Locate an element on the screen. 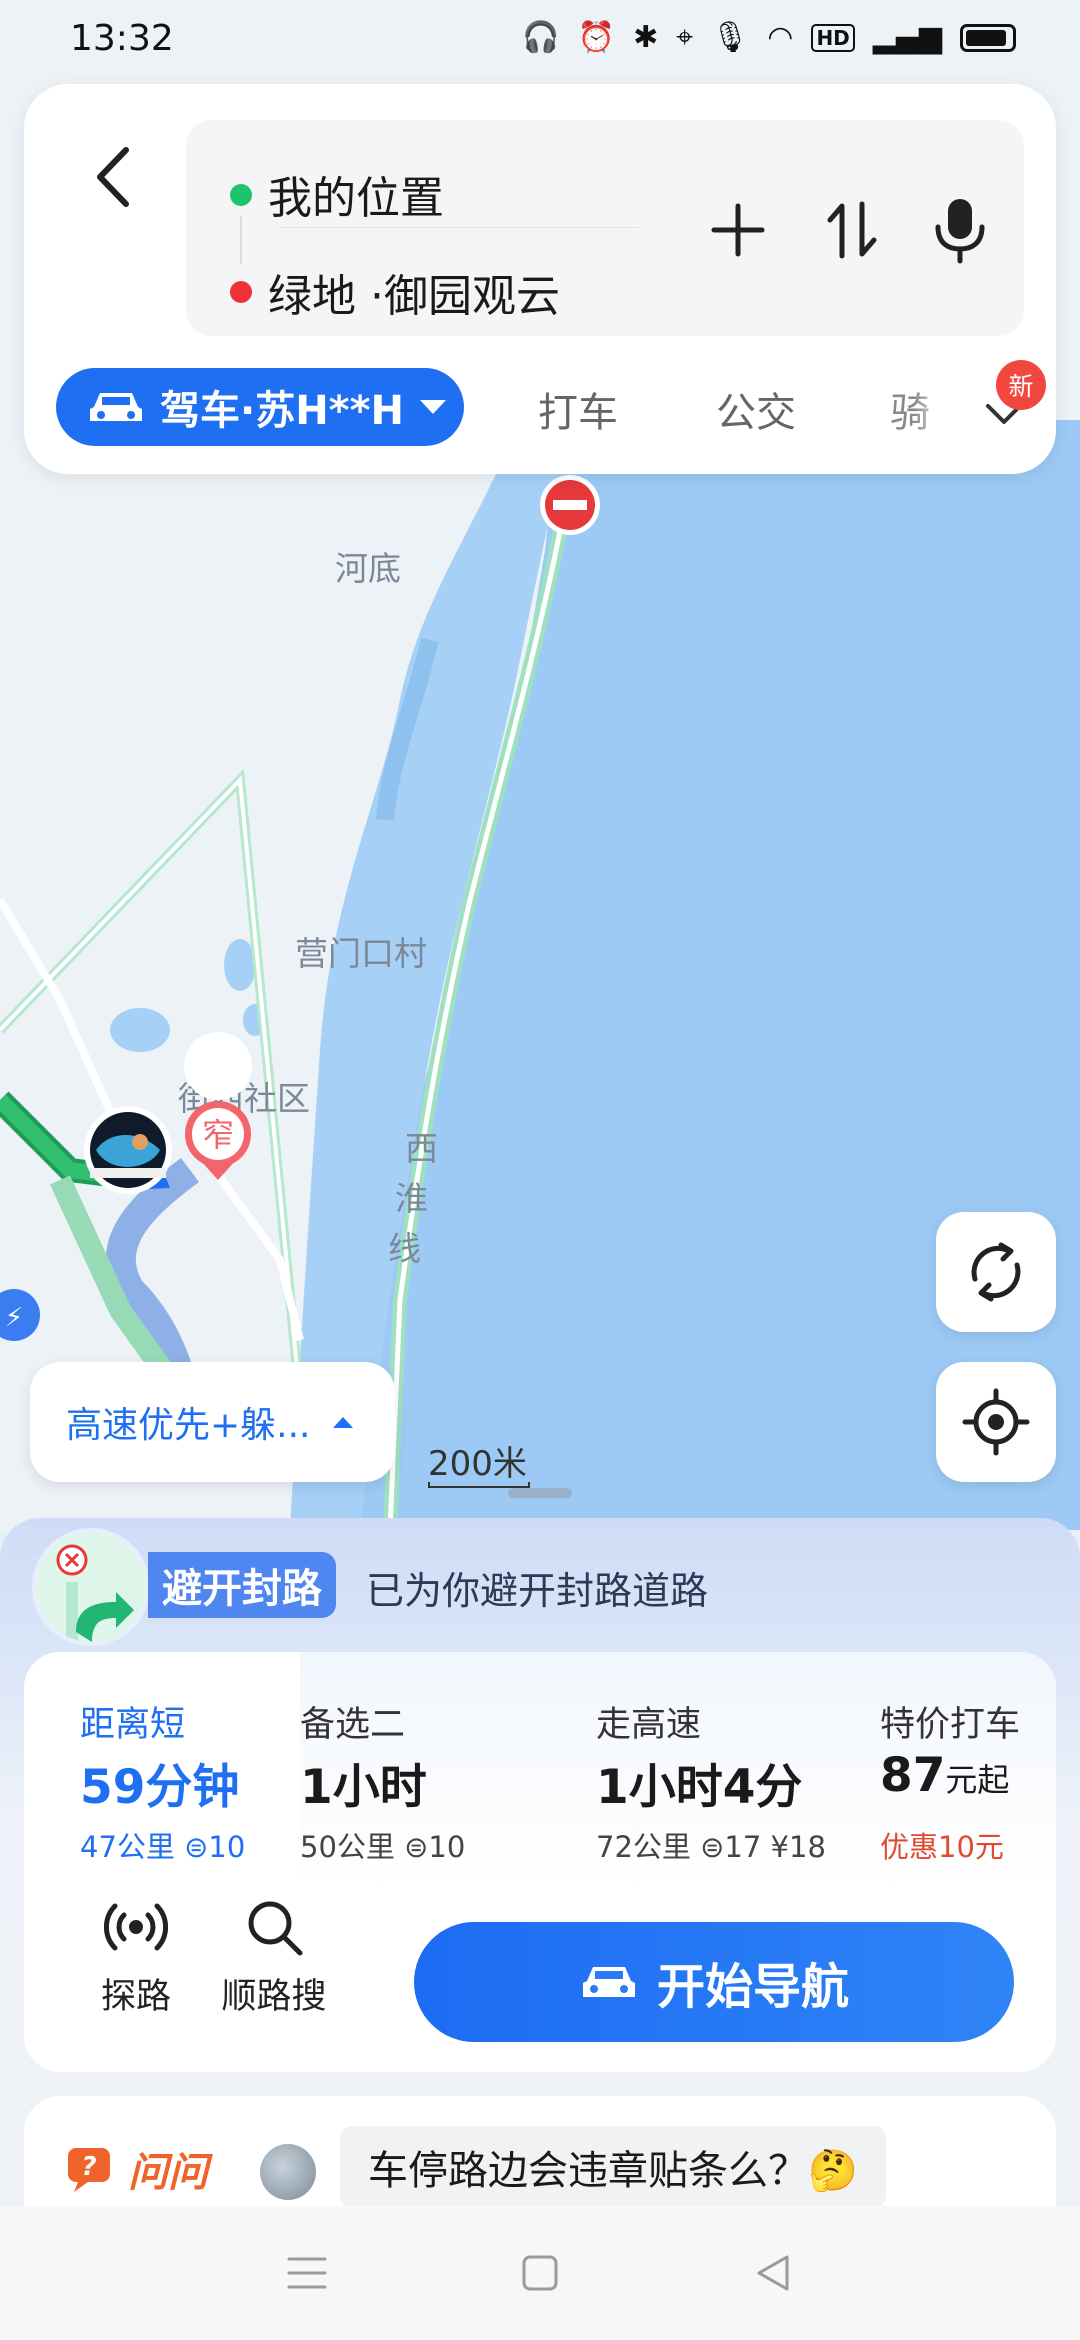  destination-dot is located at coordinates (241, 292).